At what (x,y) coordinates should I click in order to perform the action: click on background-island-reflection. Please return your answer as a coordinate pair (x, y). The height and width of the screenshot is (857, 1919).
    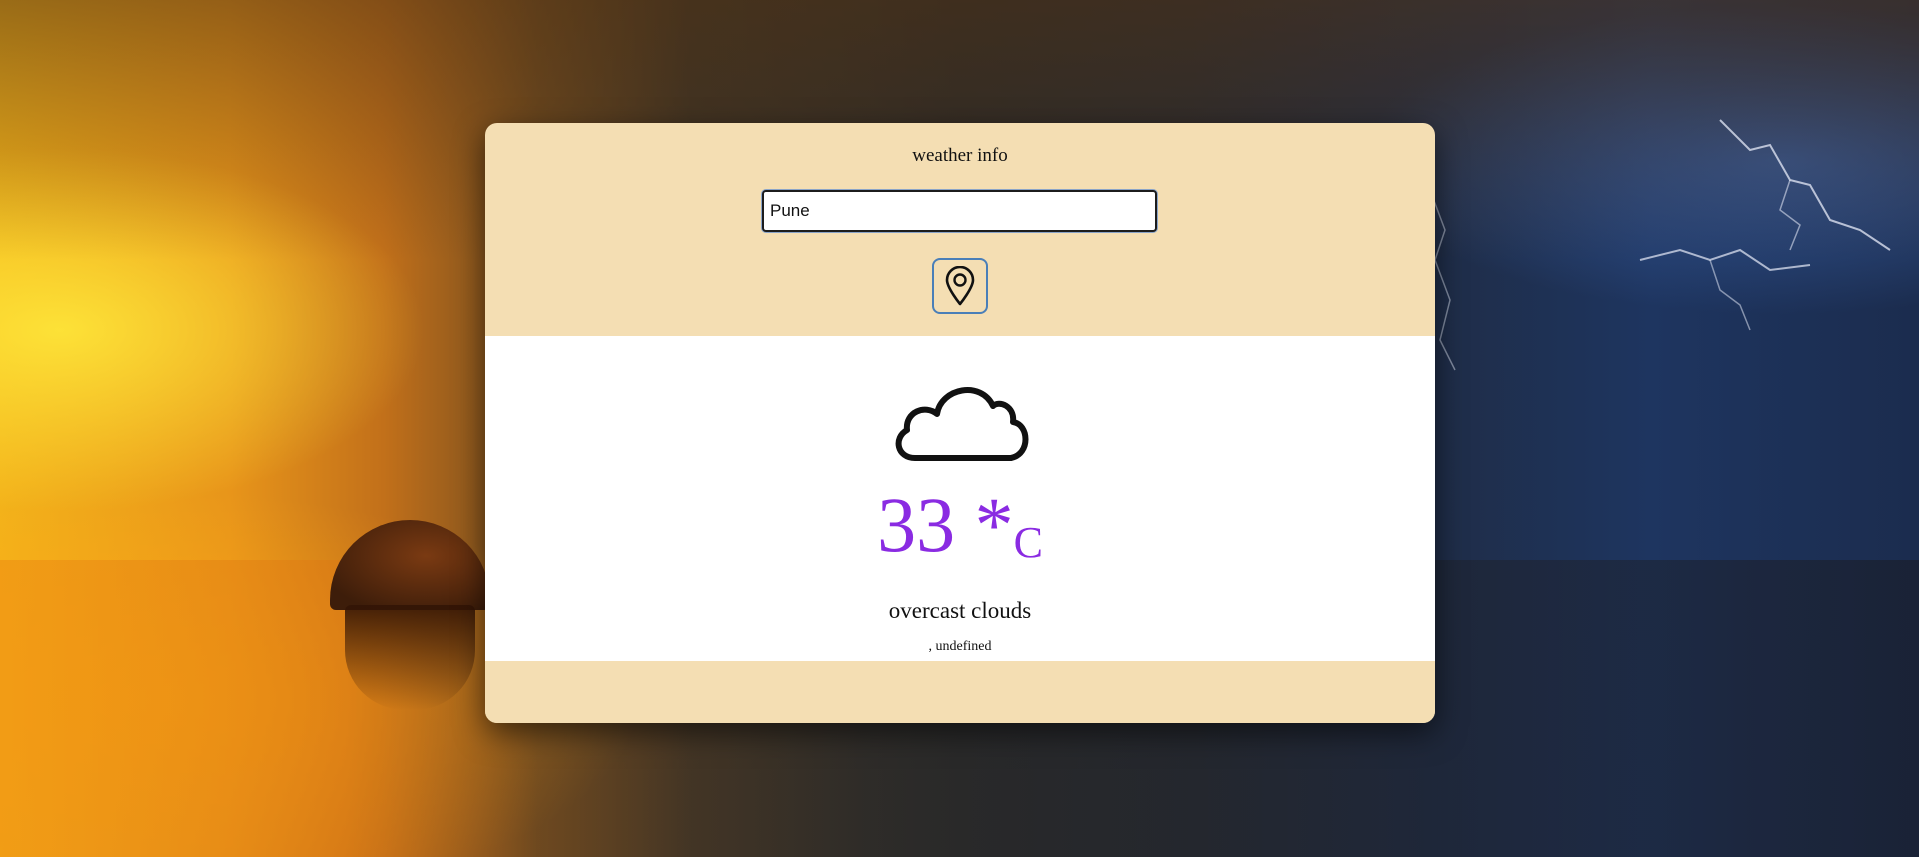
    Looking at the image, I should click on (410, 657).